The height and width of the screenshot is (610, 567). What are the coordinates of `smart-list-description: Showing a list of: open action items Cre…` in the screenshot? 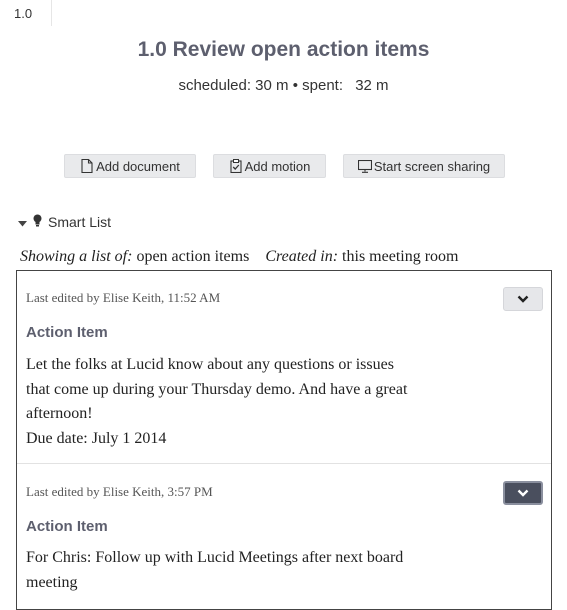 It's located at (293, 257).